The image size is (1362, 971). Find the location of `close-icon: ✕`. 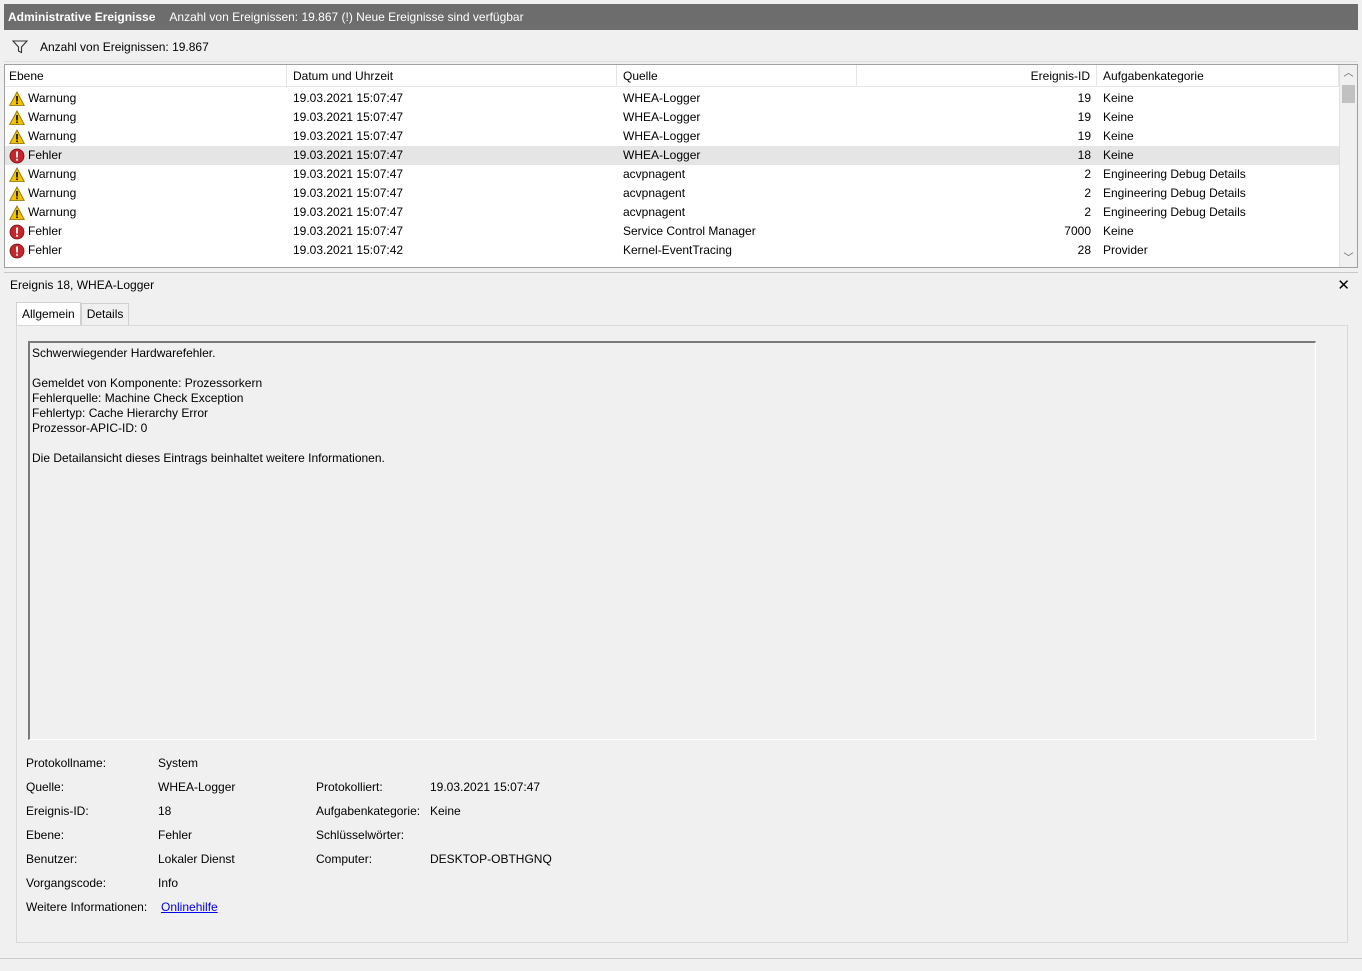

close-icon: ✕ is located at coordinates (1343, 285).